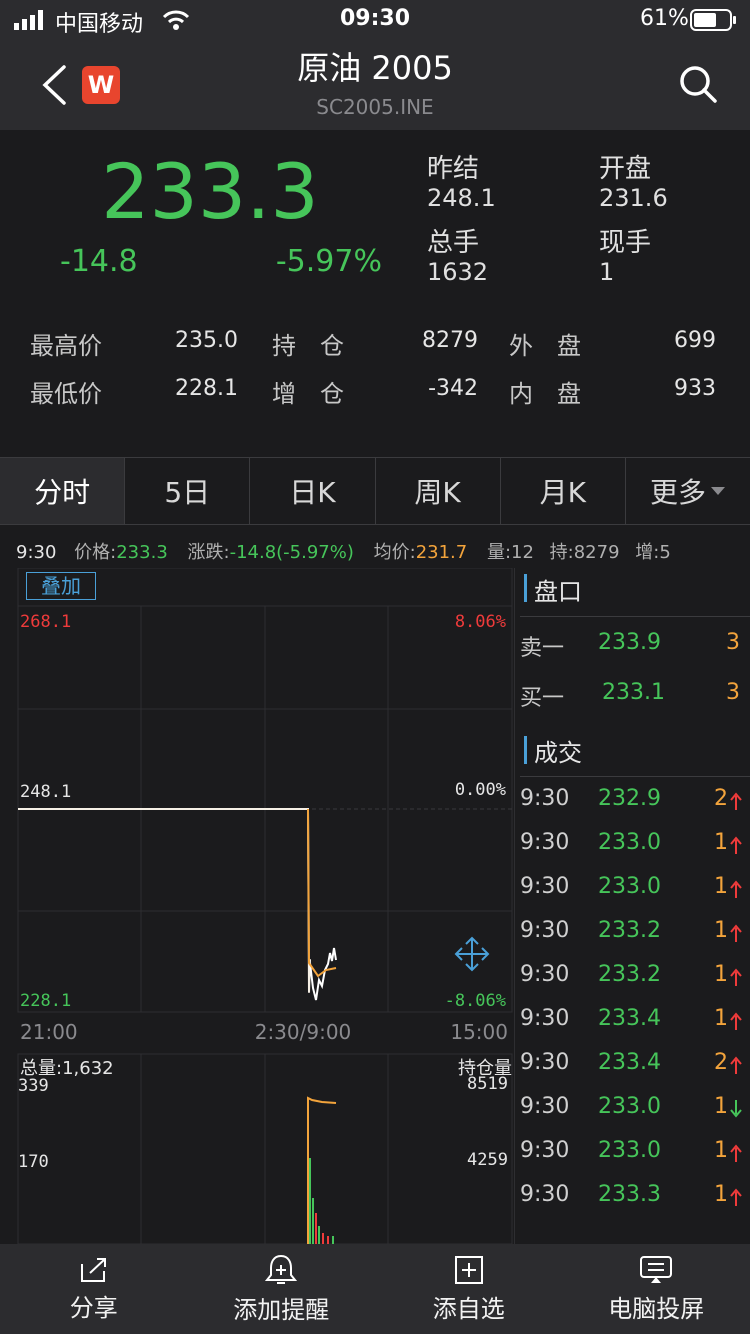 This screenshot has height=1334, width=750. Describe the element at coordinates (323, 974) in the screenshot. I see `price-series-tail` at that location.